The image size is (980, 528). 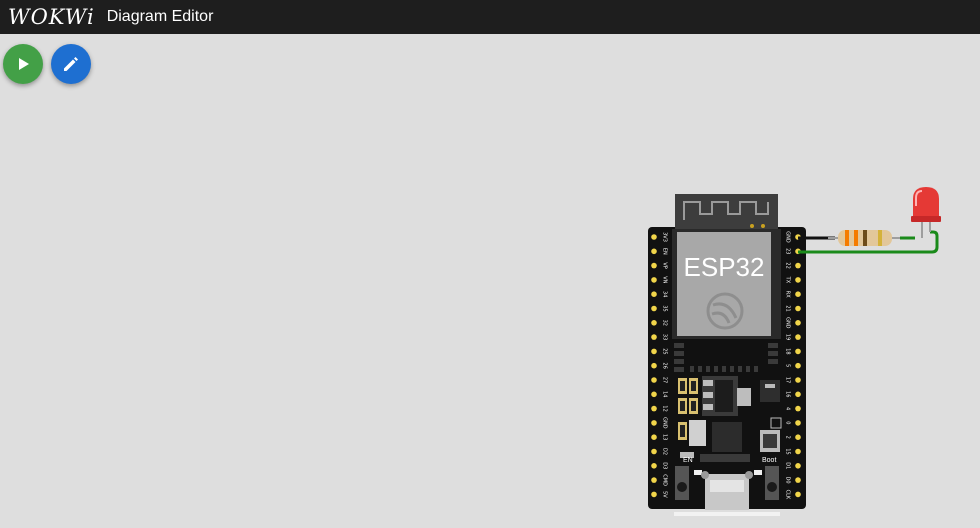 I want to click on pin-label-right: 22, so click(x=788, y=265).